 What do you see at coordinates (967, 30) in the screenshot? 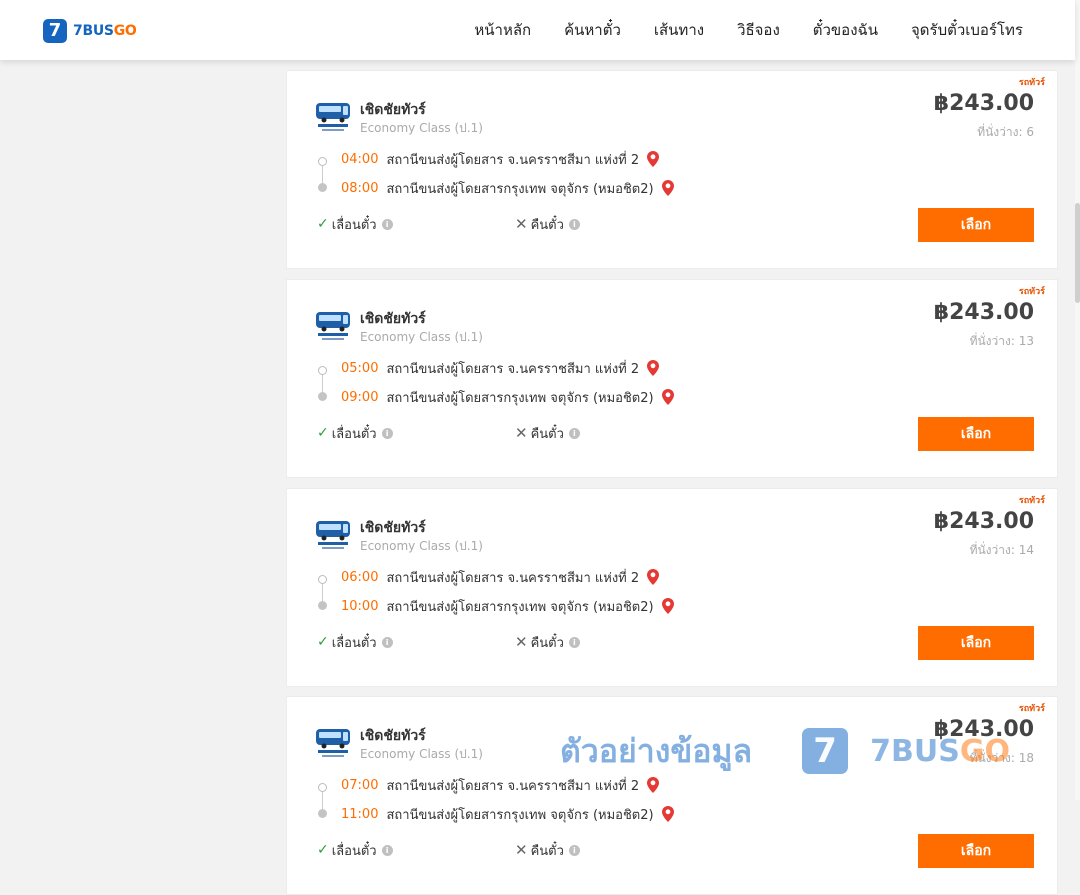
I see `nav-pickup-points: จุดรับตั๋วเบอร์โทร` at bounding box center [967, 30].